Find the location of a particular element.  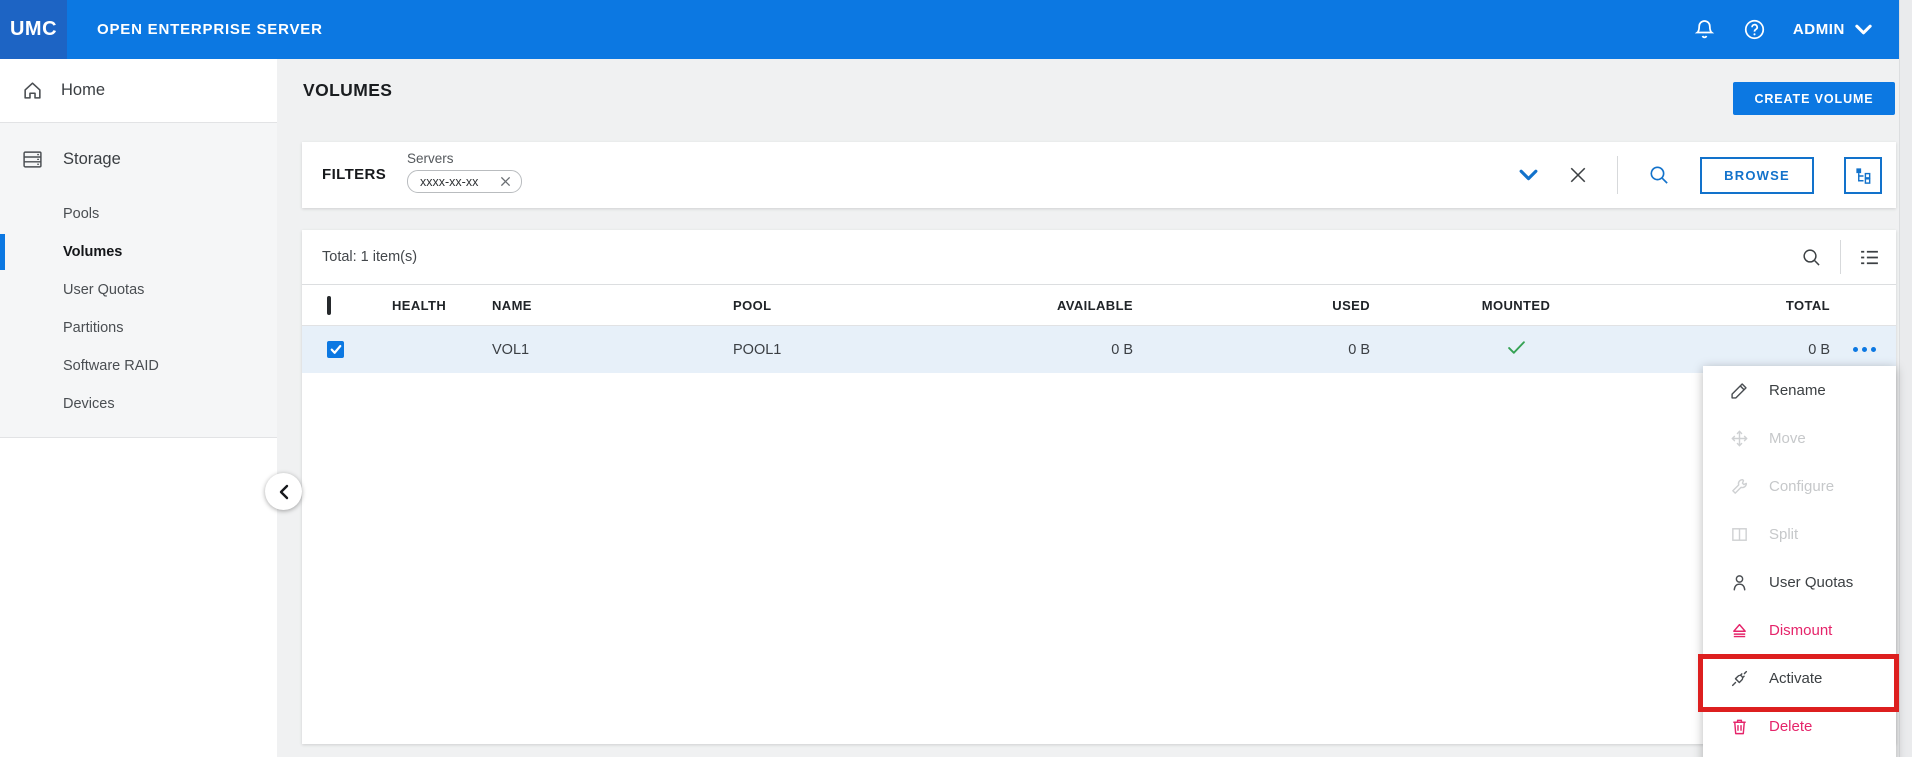

page-scrollbar is located at coordinates (1905, 378).